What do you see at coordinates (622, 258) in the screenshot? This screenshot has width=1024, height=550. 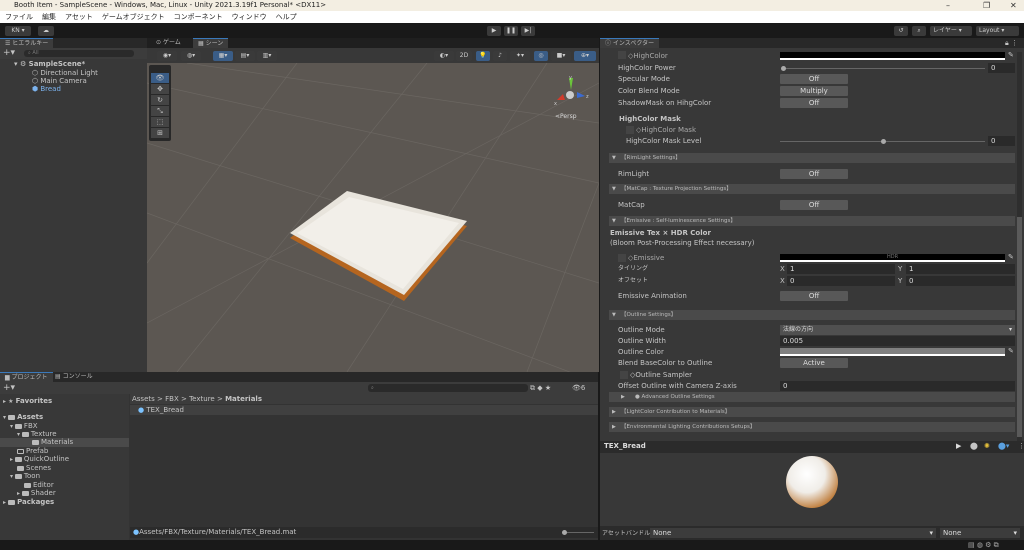 I see `emissive-tex-slot` at bounding box center [622, 258].